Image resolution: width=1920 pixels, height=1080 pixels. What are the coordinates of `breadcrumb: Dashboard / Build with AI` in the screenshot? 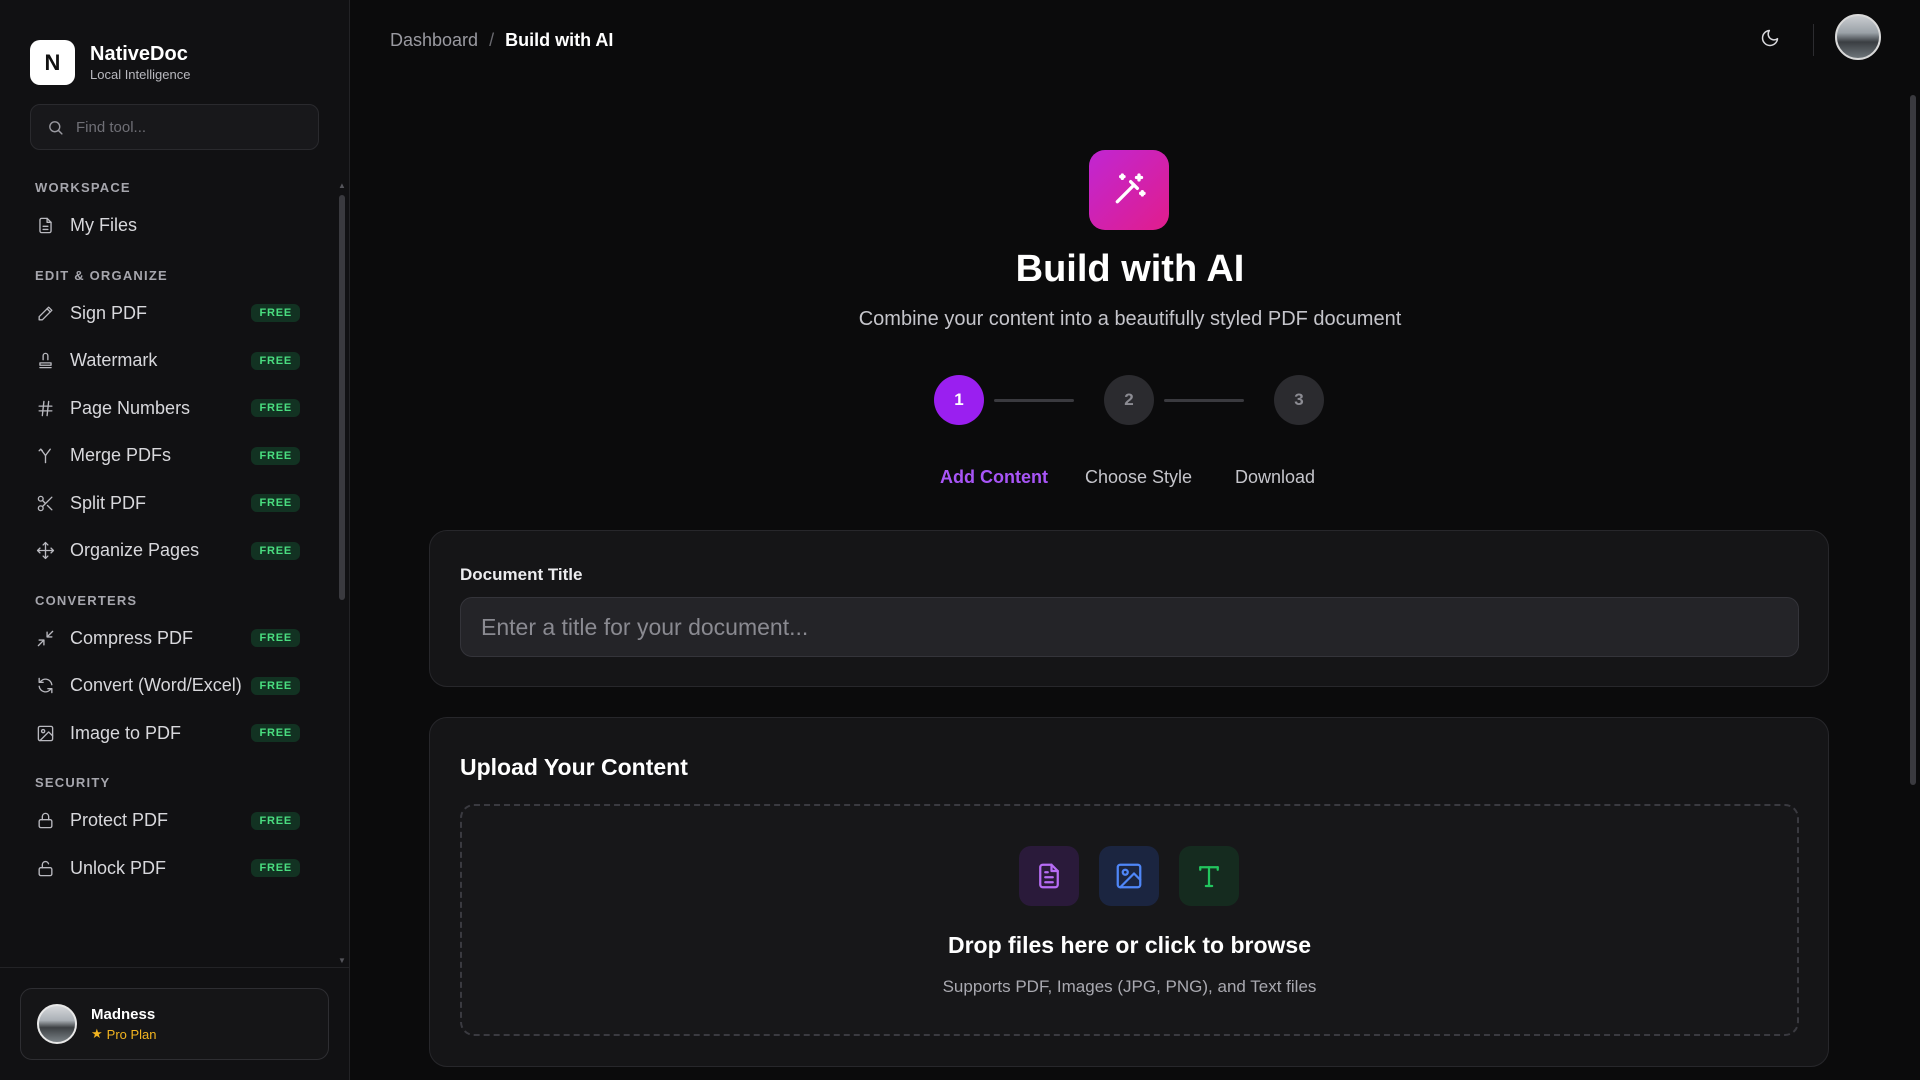 It's located at (501, 40).